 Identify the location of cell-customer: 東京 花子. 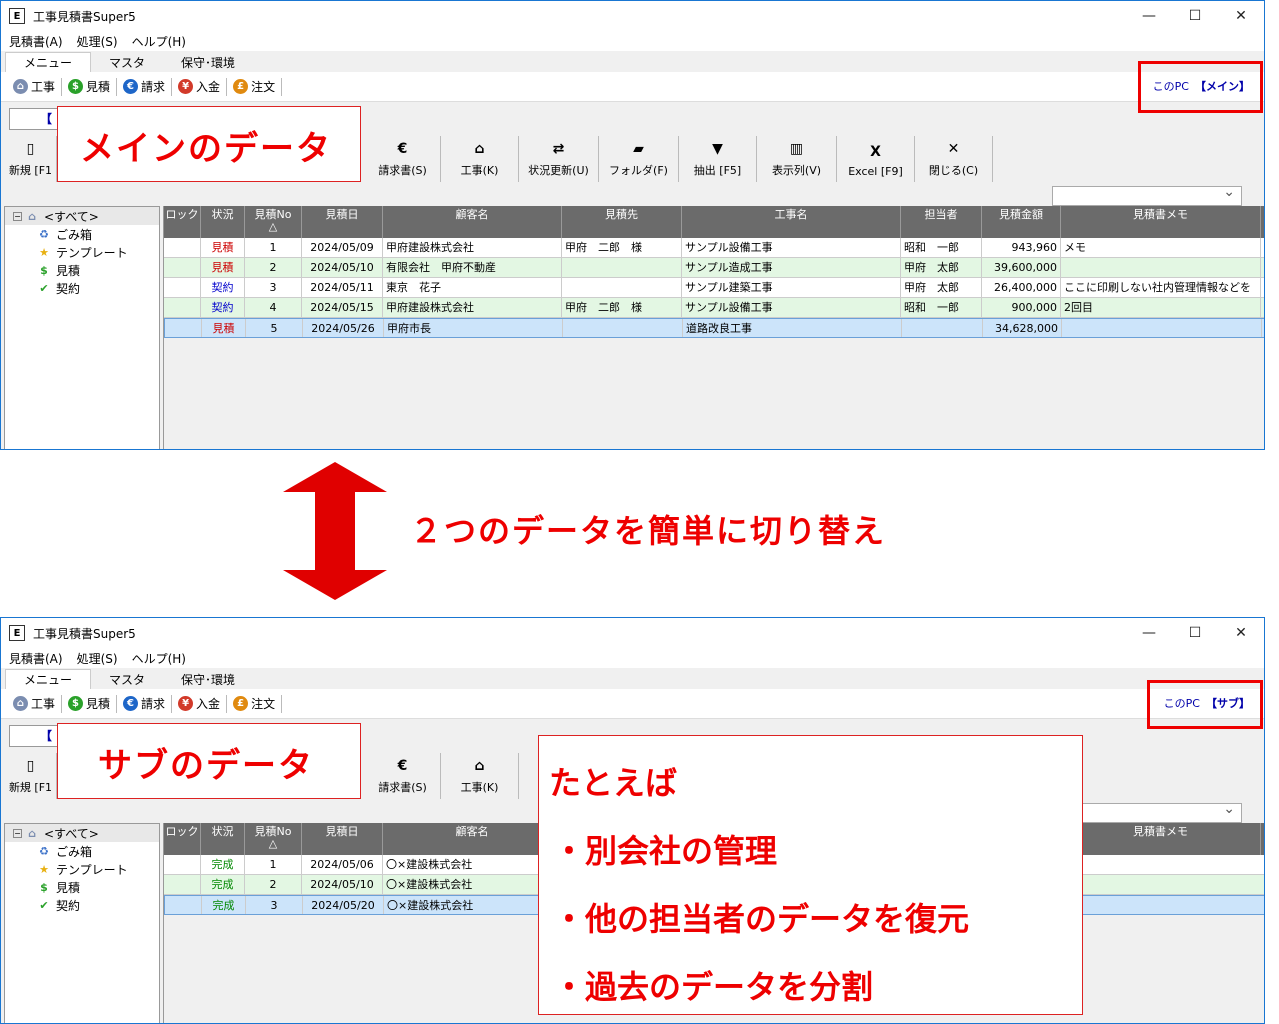
(472, 287).